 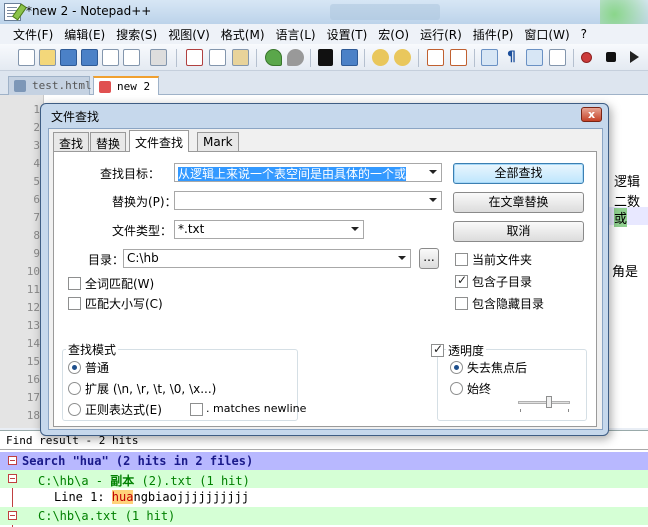 What do you see at coordinates (380, 57) in the screenshot?
I see `zoom-in-icon` at bounding box center [380, 57].